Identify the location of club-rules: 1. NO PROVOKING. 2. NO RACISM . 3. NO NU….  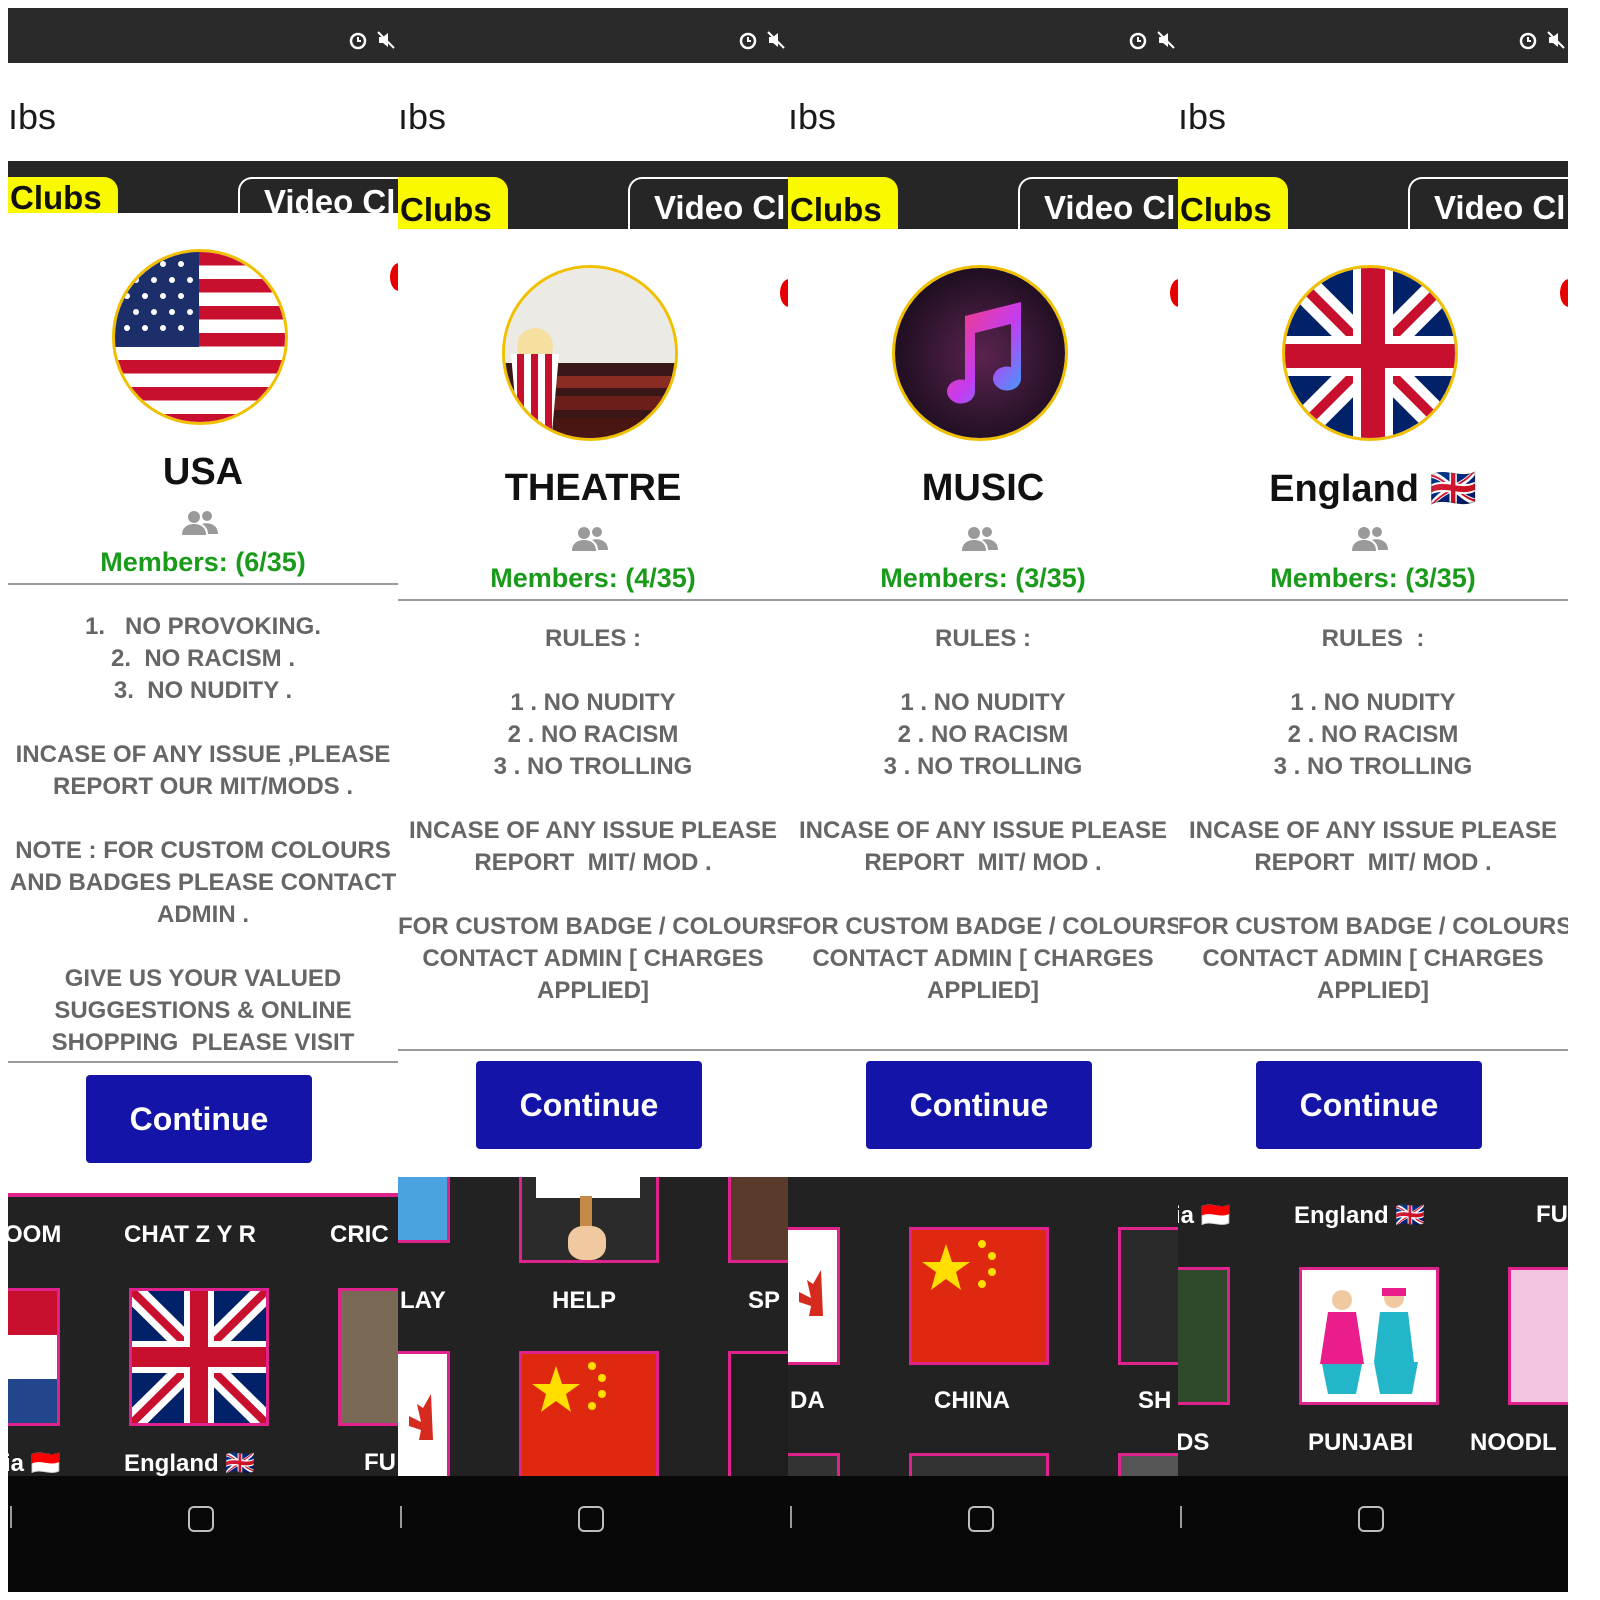
(203, 834).